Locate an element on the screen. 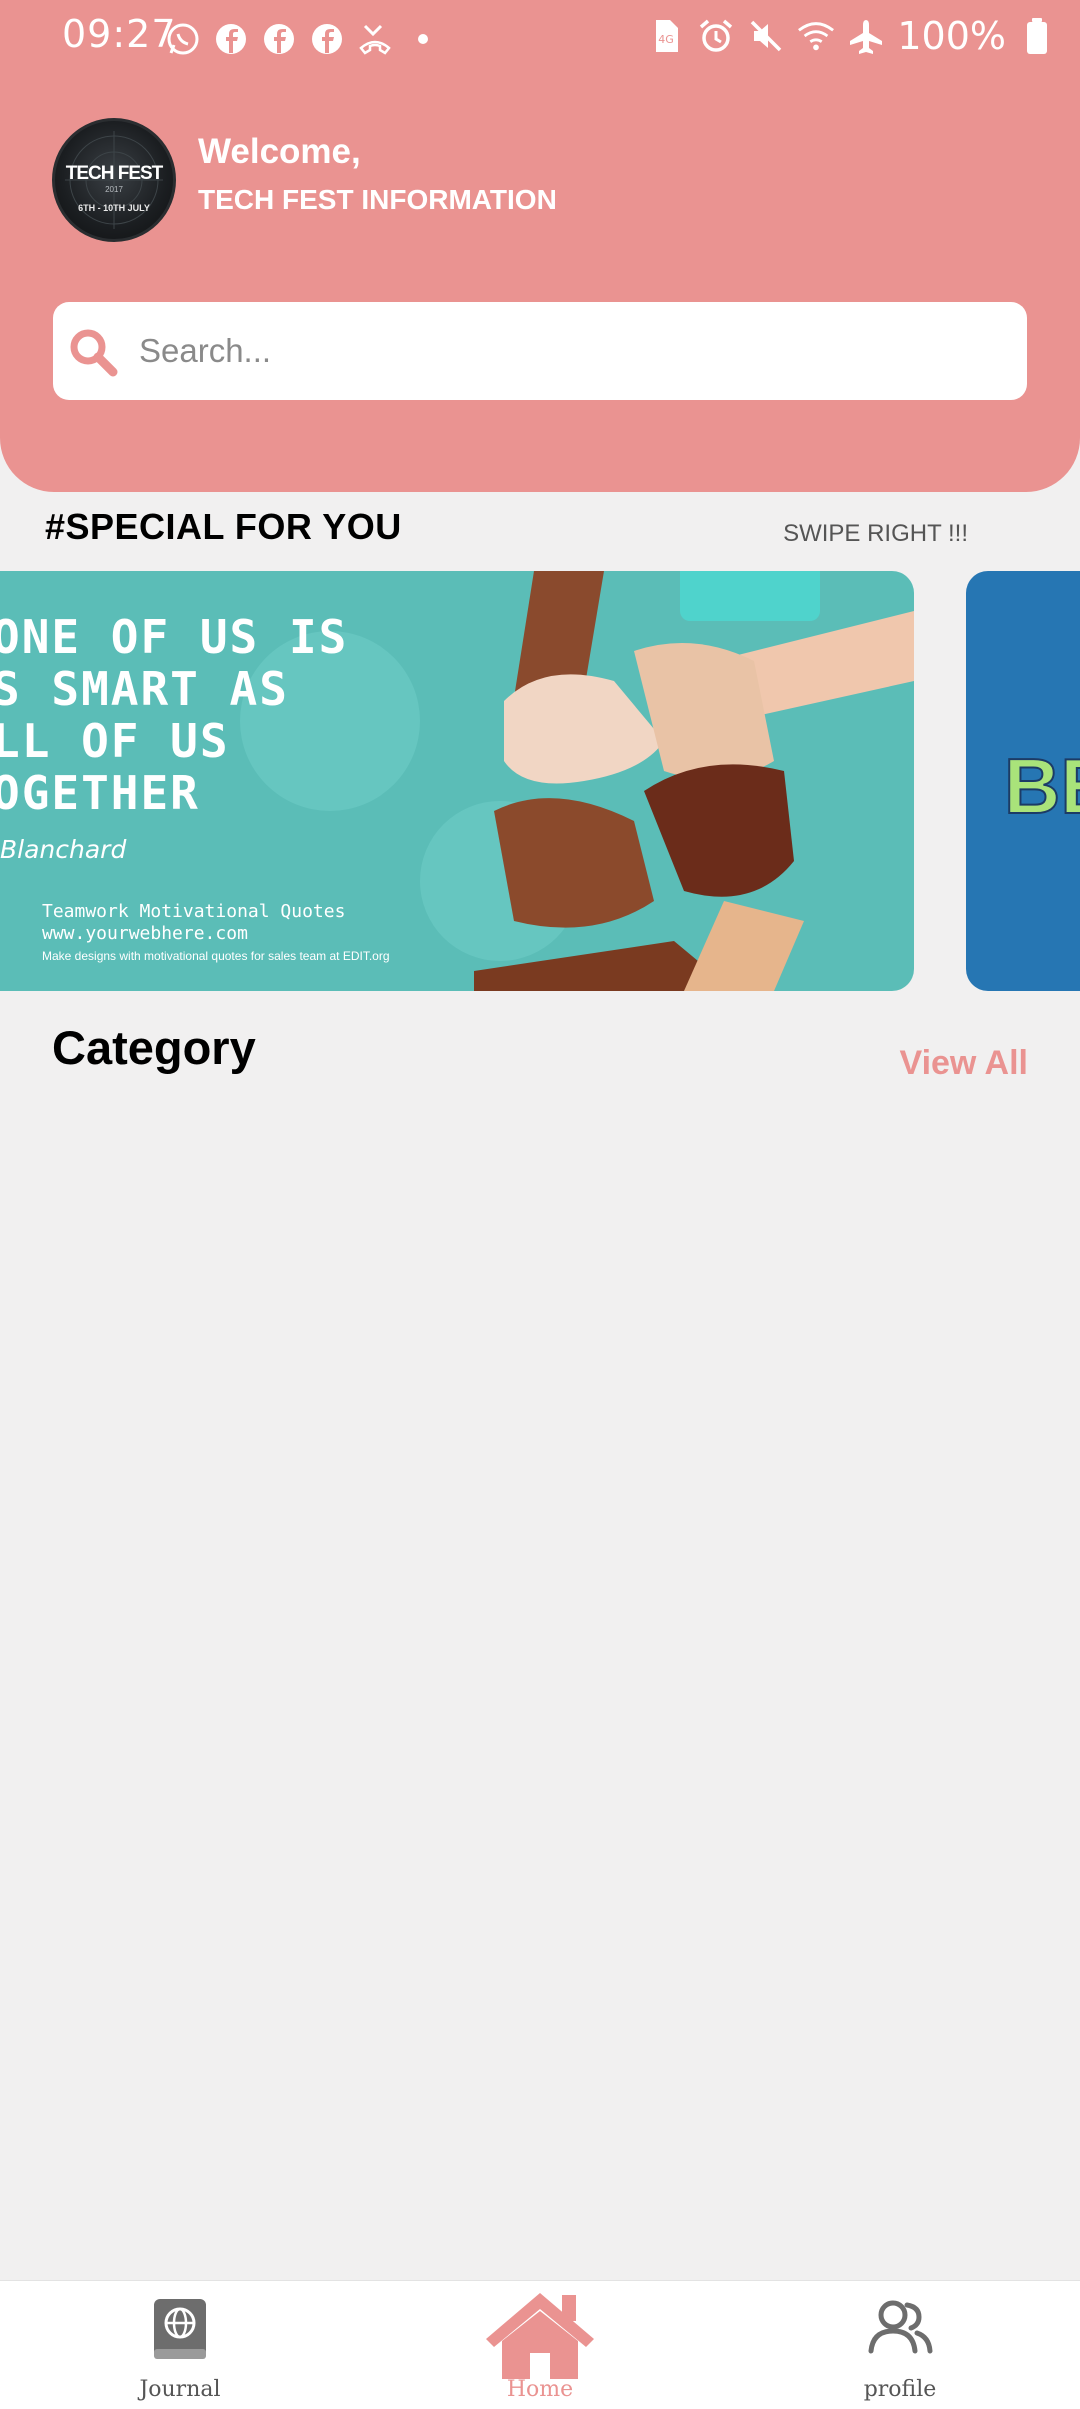 The width and height of the screenshot is (1080, 2409). welcome-text: Welcome, is located at coordinates (279, 151).